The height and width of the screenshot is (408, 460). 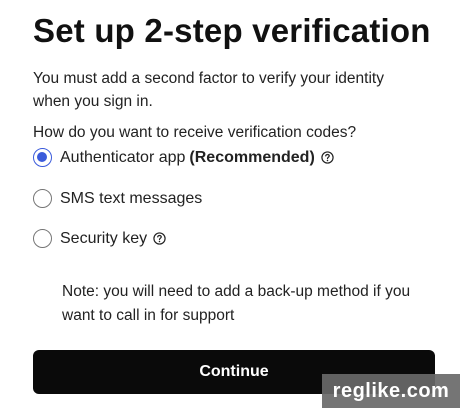 What do you see at coordinates (42, 238) in the screenshot?
I see `radio-security-key` at bounding box center [42, 238].